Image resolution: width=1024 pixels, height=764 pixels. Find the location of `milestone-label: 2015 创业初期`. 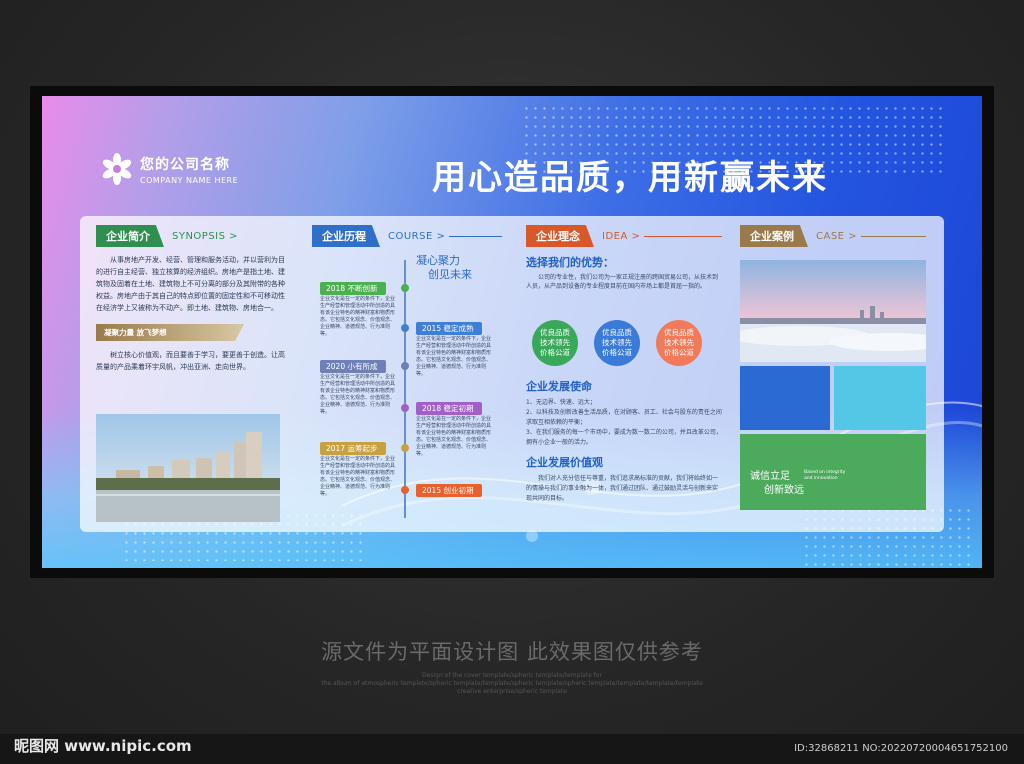

milestone-label: 2015 创业初期 is located at coordinates (449, 490).